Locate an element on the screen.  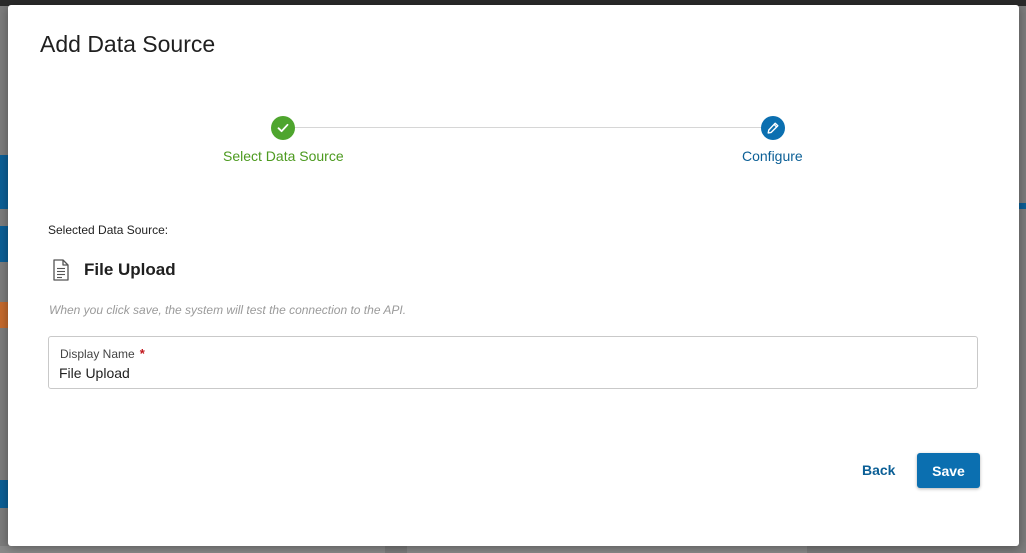
step-active-indicator is located at coordinates (773, 128).